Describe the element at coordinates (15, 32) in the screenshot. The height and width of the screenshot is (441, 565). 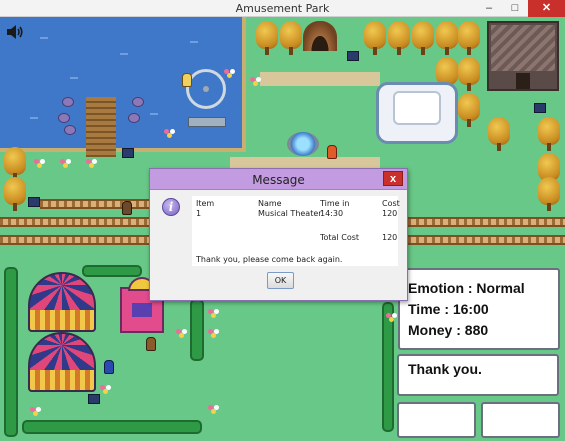
I see `speaker-icon` at that location.